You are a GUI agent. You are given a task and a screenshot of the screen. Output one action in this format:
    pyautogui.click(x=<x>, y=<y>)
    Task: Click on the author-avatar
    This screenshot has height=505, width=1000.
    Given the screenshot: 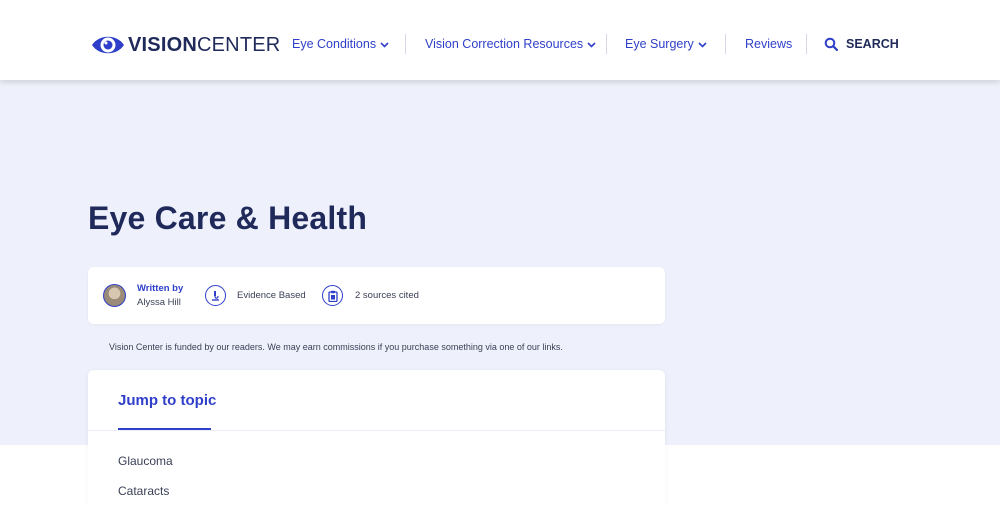 What is the action you would take?
    pyautogui.click(x=114, y=295)
    